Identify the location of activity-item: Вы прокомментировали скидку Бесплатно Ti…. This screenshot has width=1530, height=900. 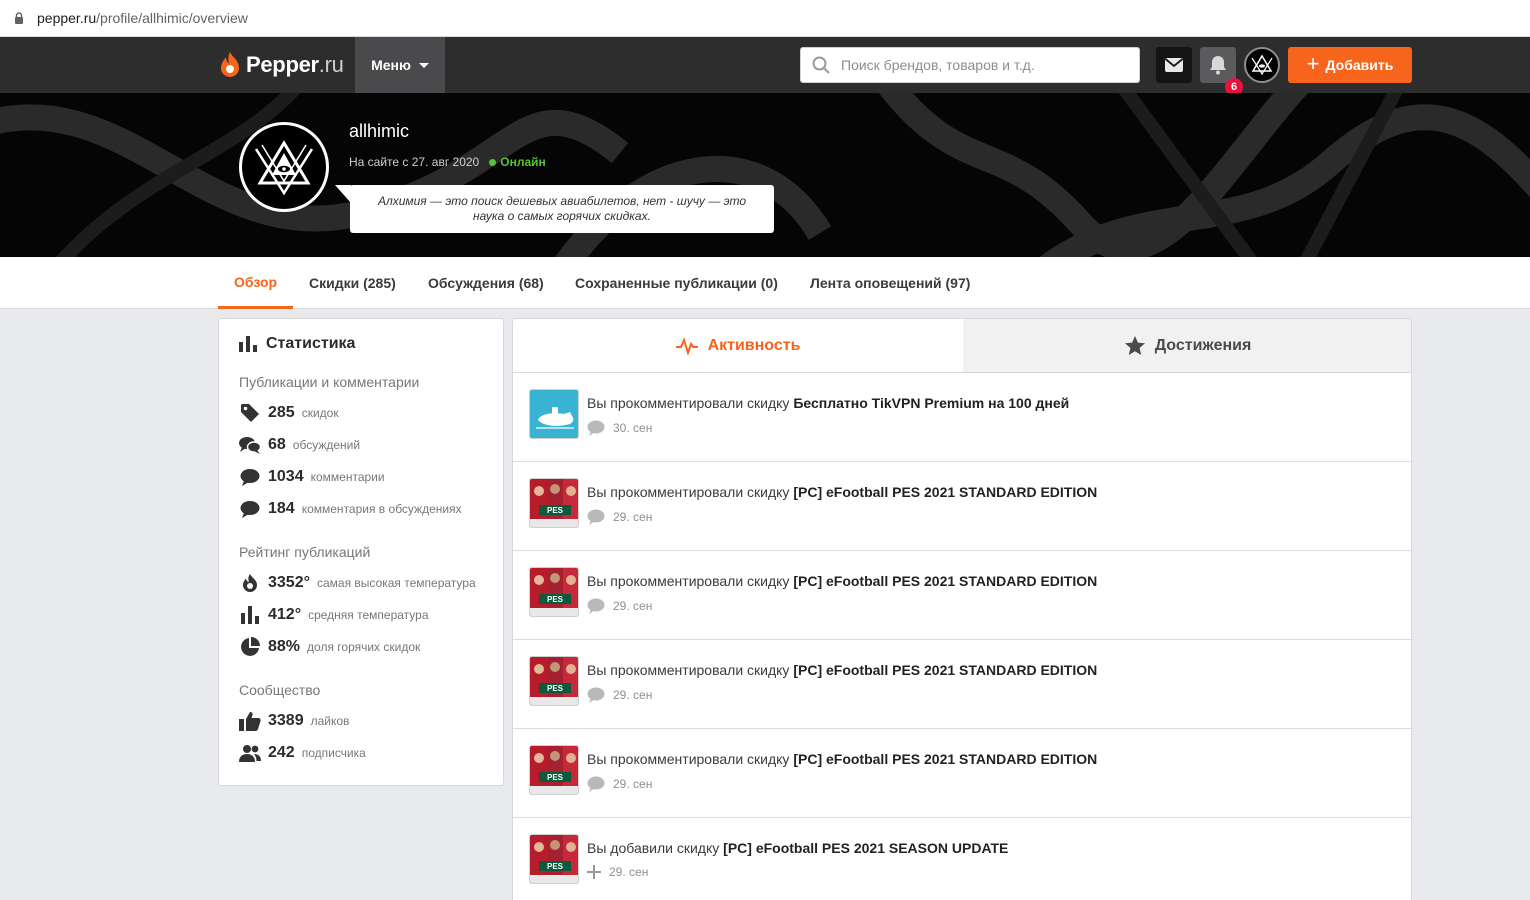
(962, 417).